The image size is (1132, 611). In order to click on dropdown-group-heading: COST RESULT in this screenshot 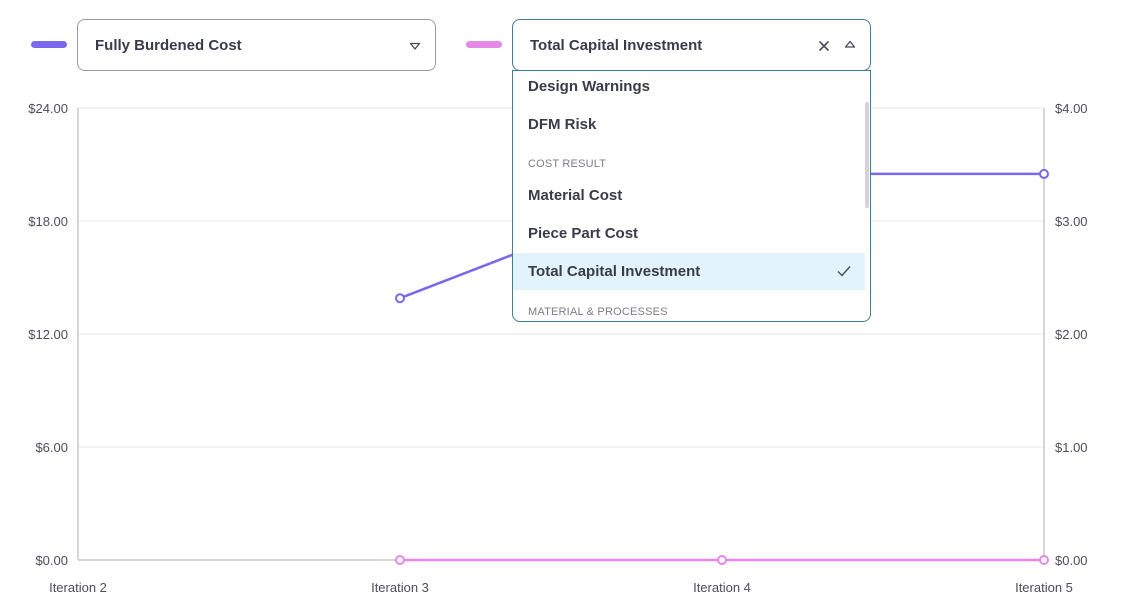, I will do `click(567, 164)`.